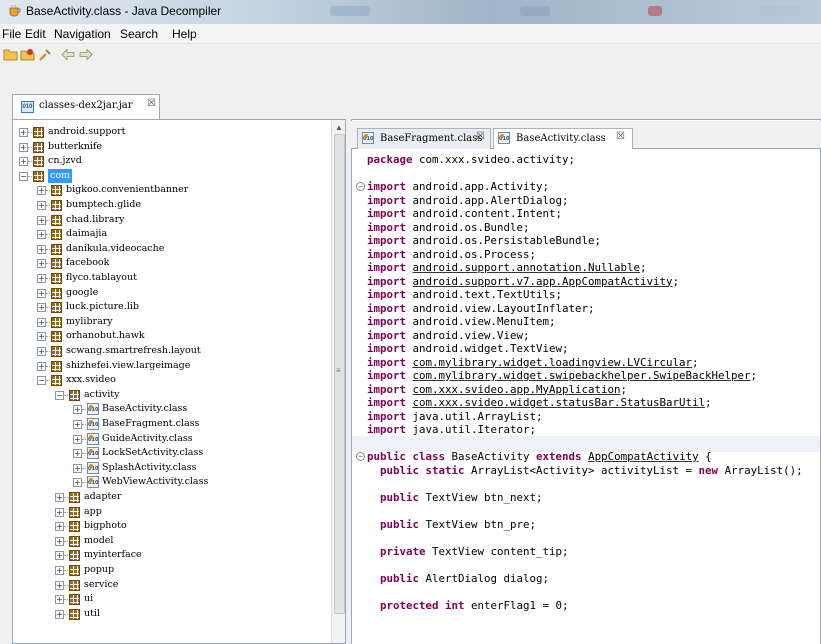  What do you see at coordinates (406, 456) in the screenshot?
I see `code-keyword: public class` at bounding box center [406, 456].